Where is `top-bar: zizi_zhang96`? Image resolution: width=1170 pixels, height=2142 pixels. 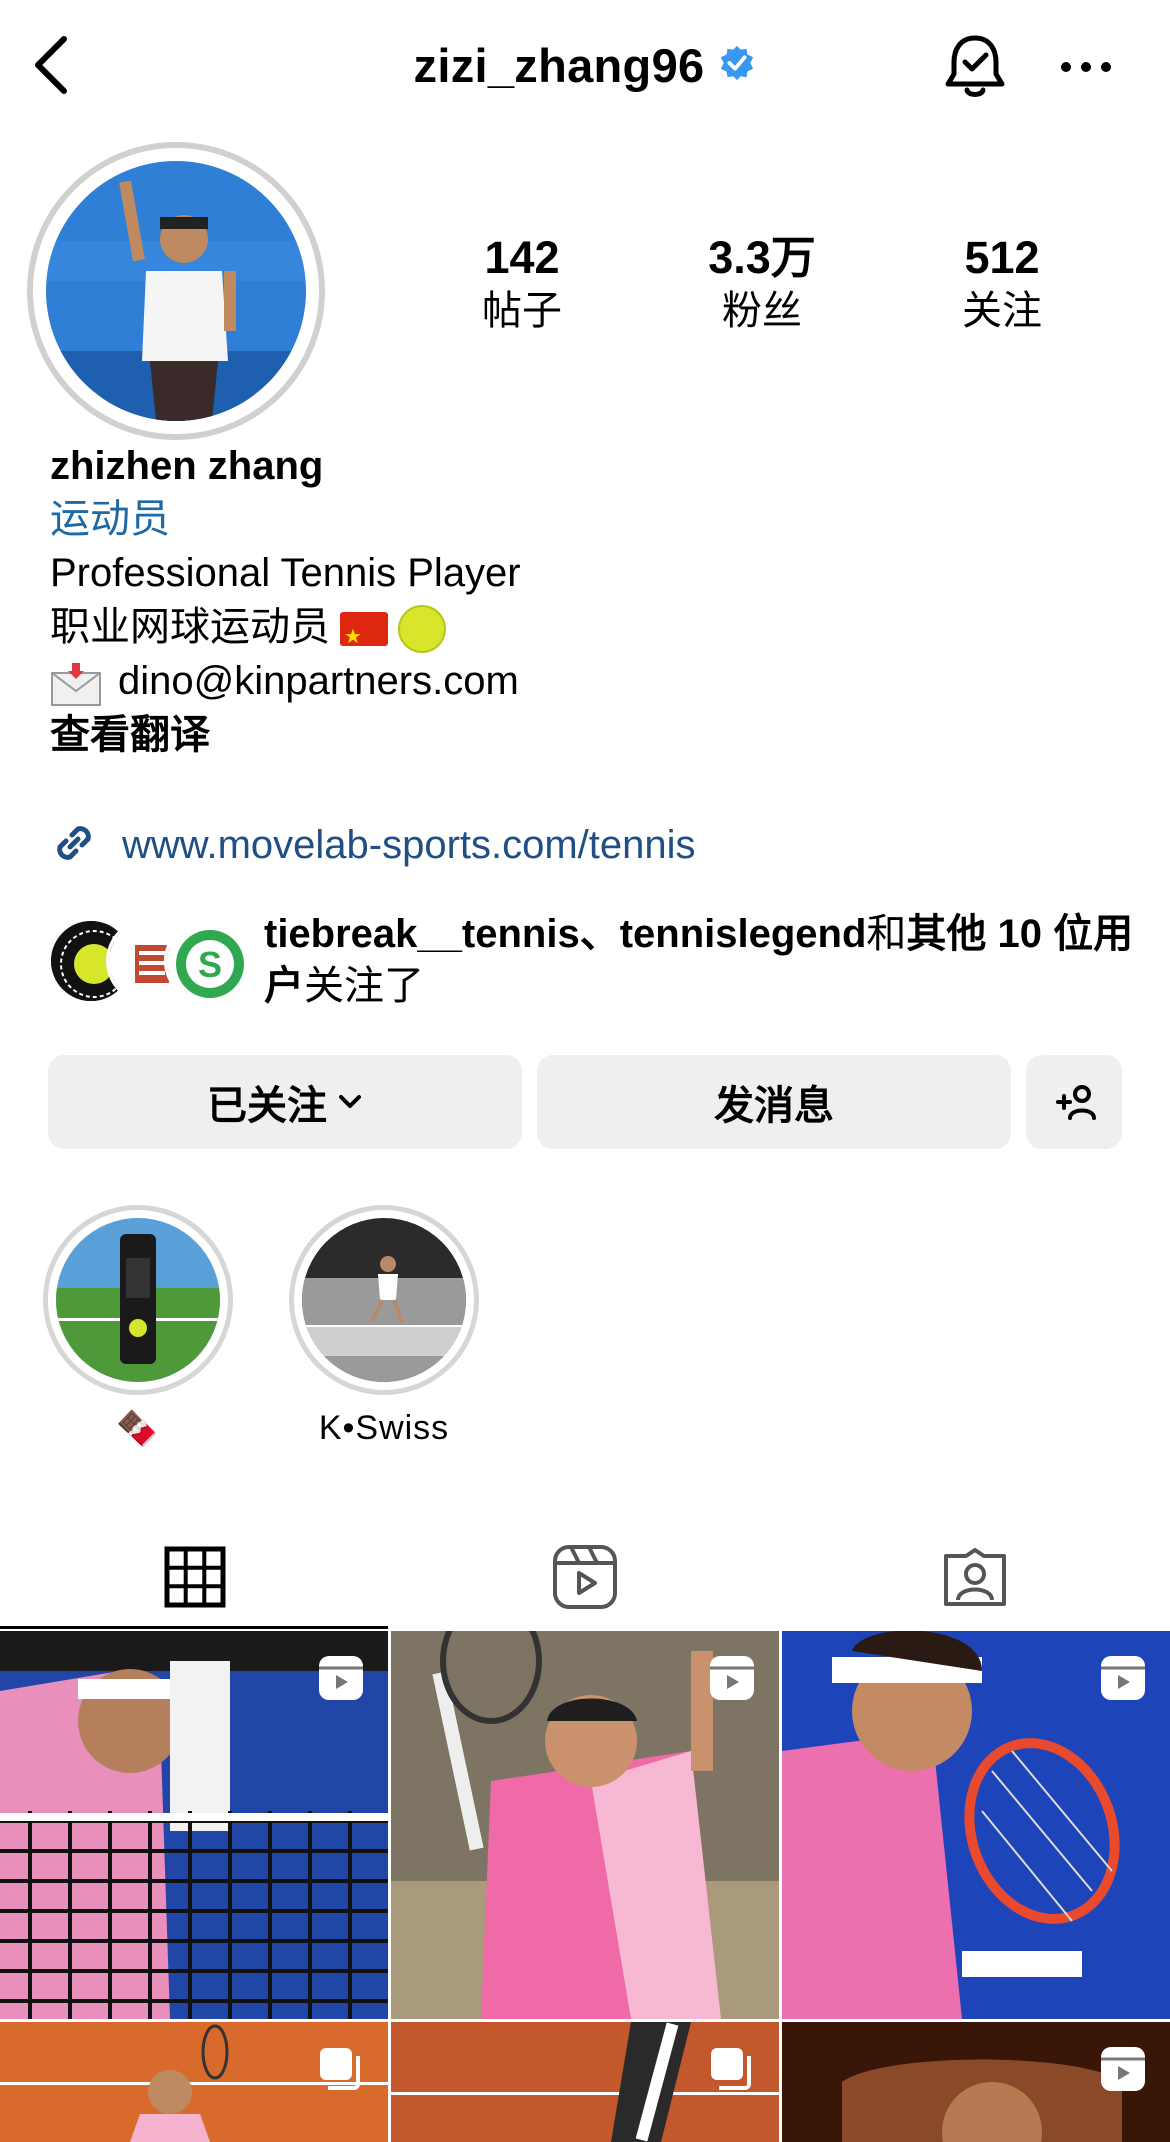 top-bar: zizi_zhang96 is located at coordinates (585, 67).